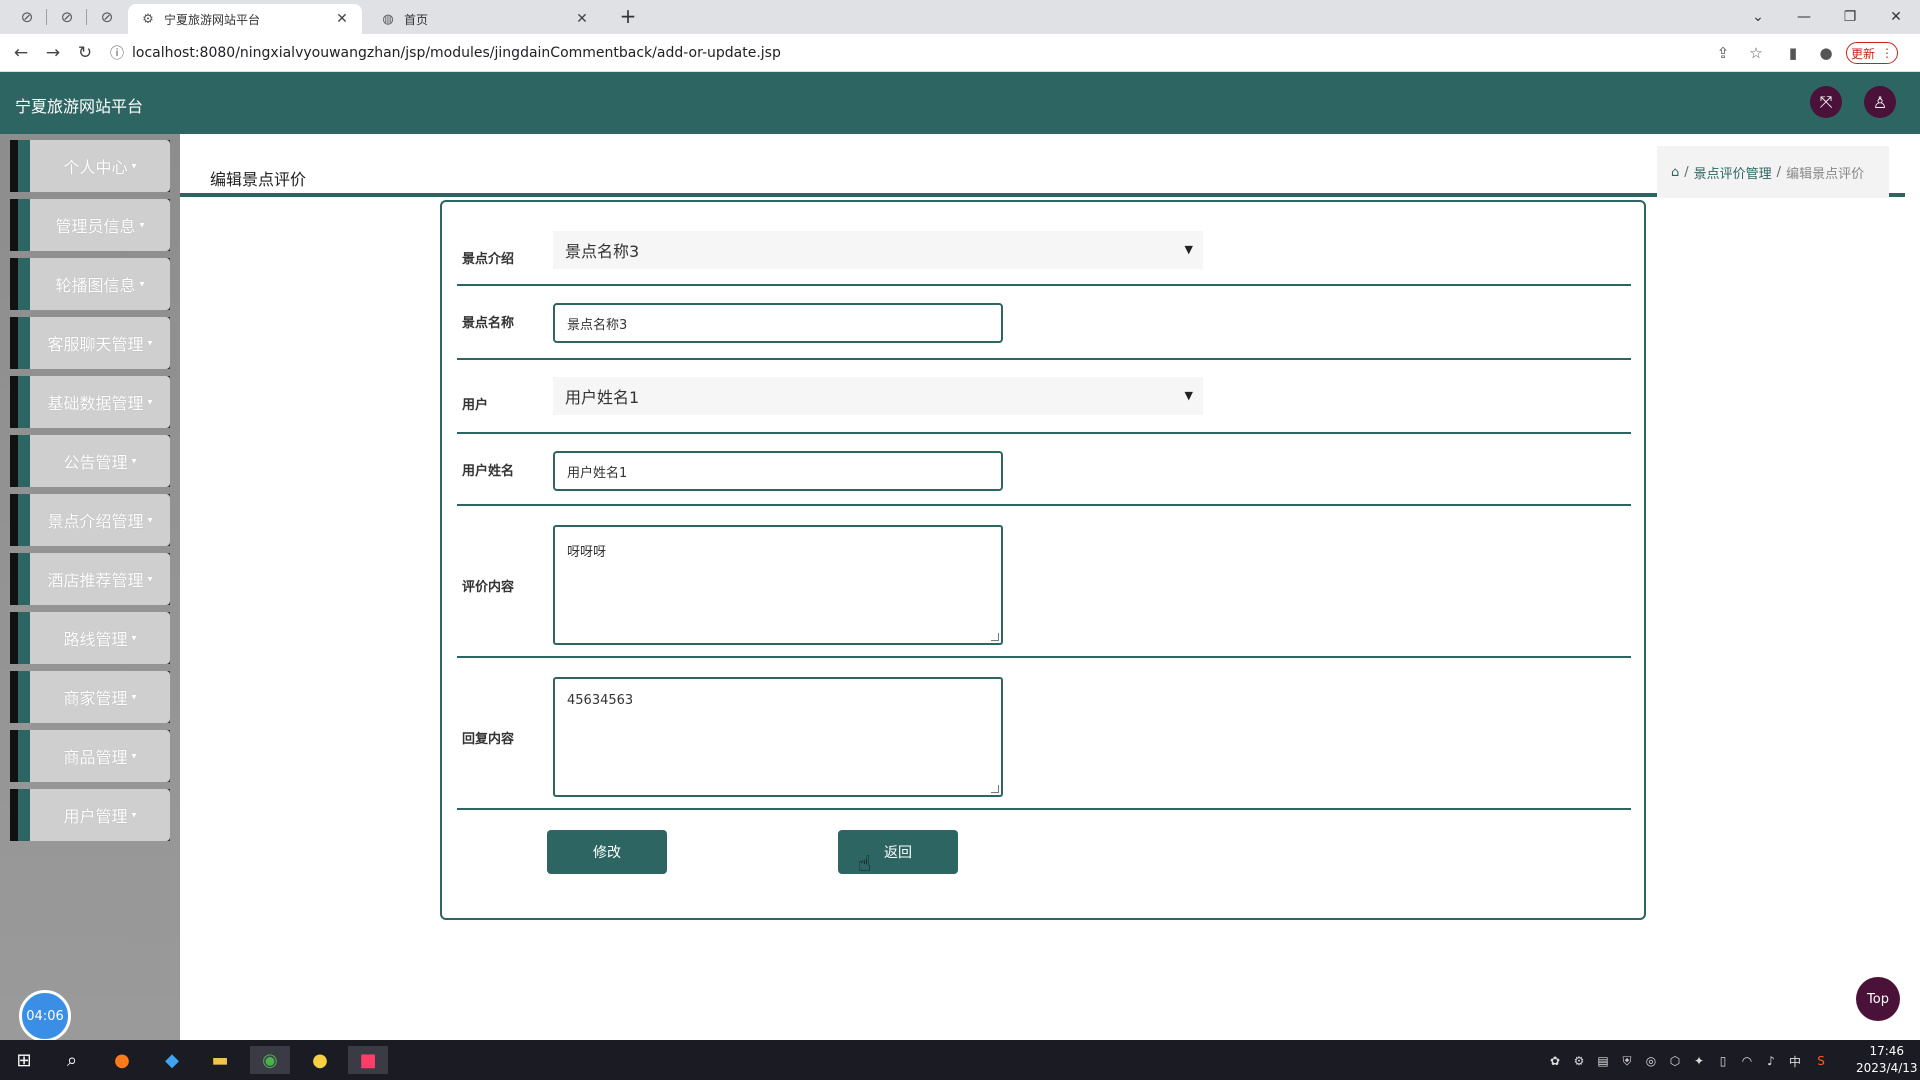  What do you see at coordinates (1723, 53) in the screenshot?
I see `share-icon: ⇪` at bounding box center [1723, 53].